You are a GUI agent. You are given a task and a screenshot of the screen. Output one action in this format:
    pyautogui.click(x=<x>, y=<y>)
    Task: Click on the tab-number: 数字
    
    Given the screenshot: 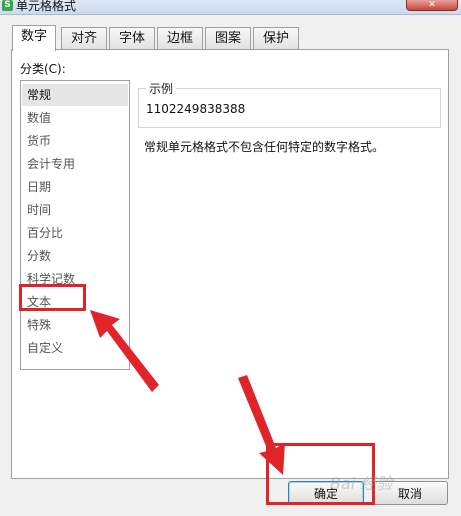 What is the action you would take?
    pyautogui.click(x=34, y=38)
    